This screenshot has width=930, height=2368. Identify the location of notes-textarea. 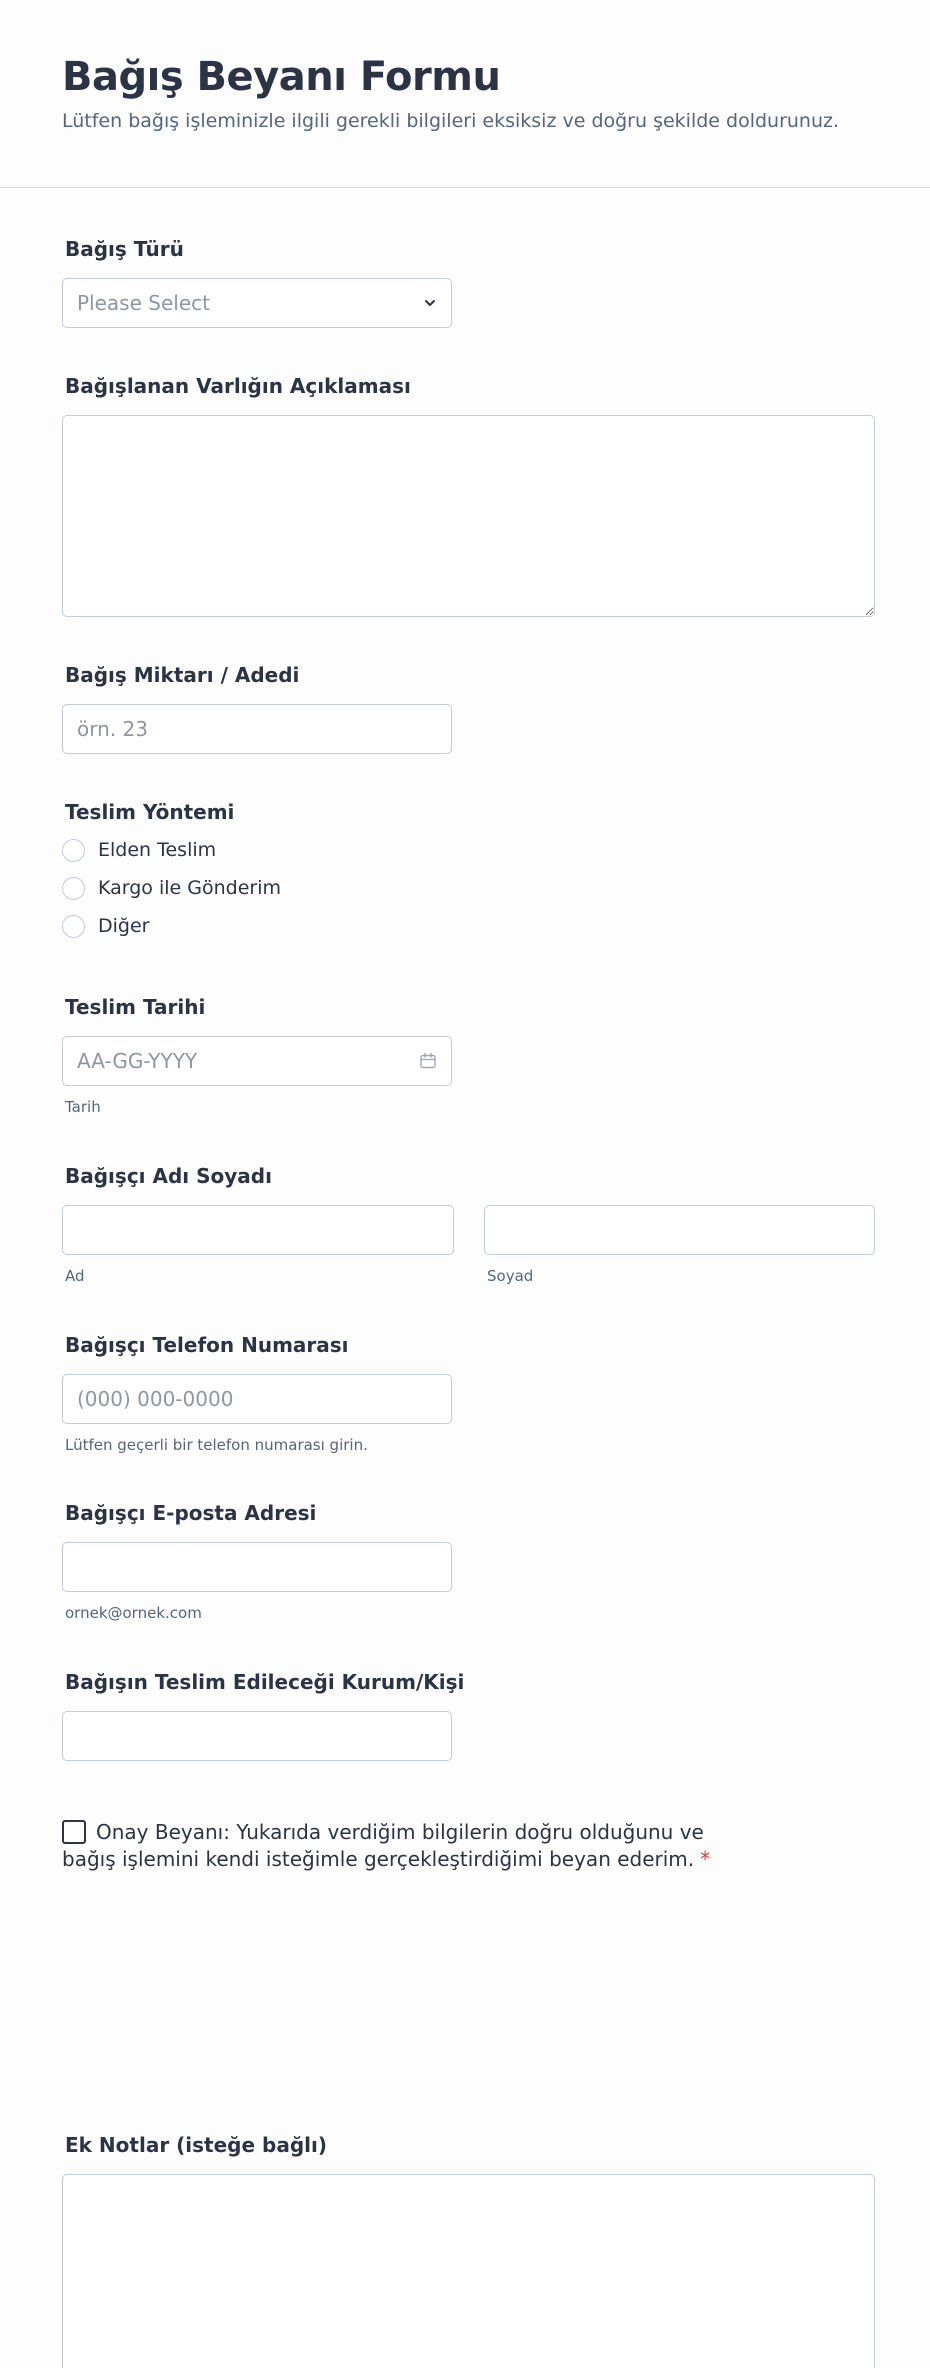
(468, 2271).